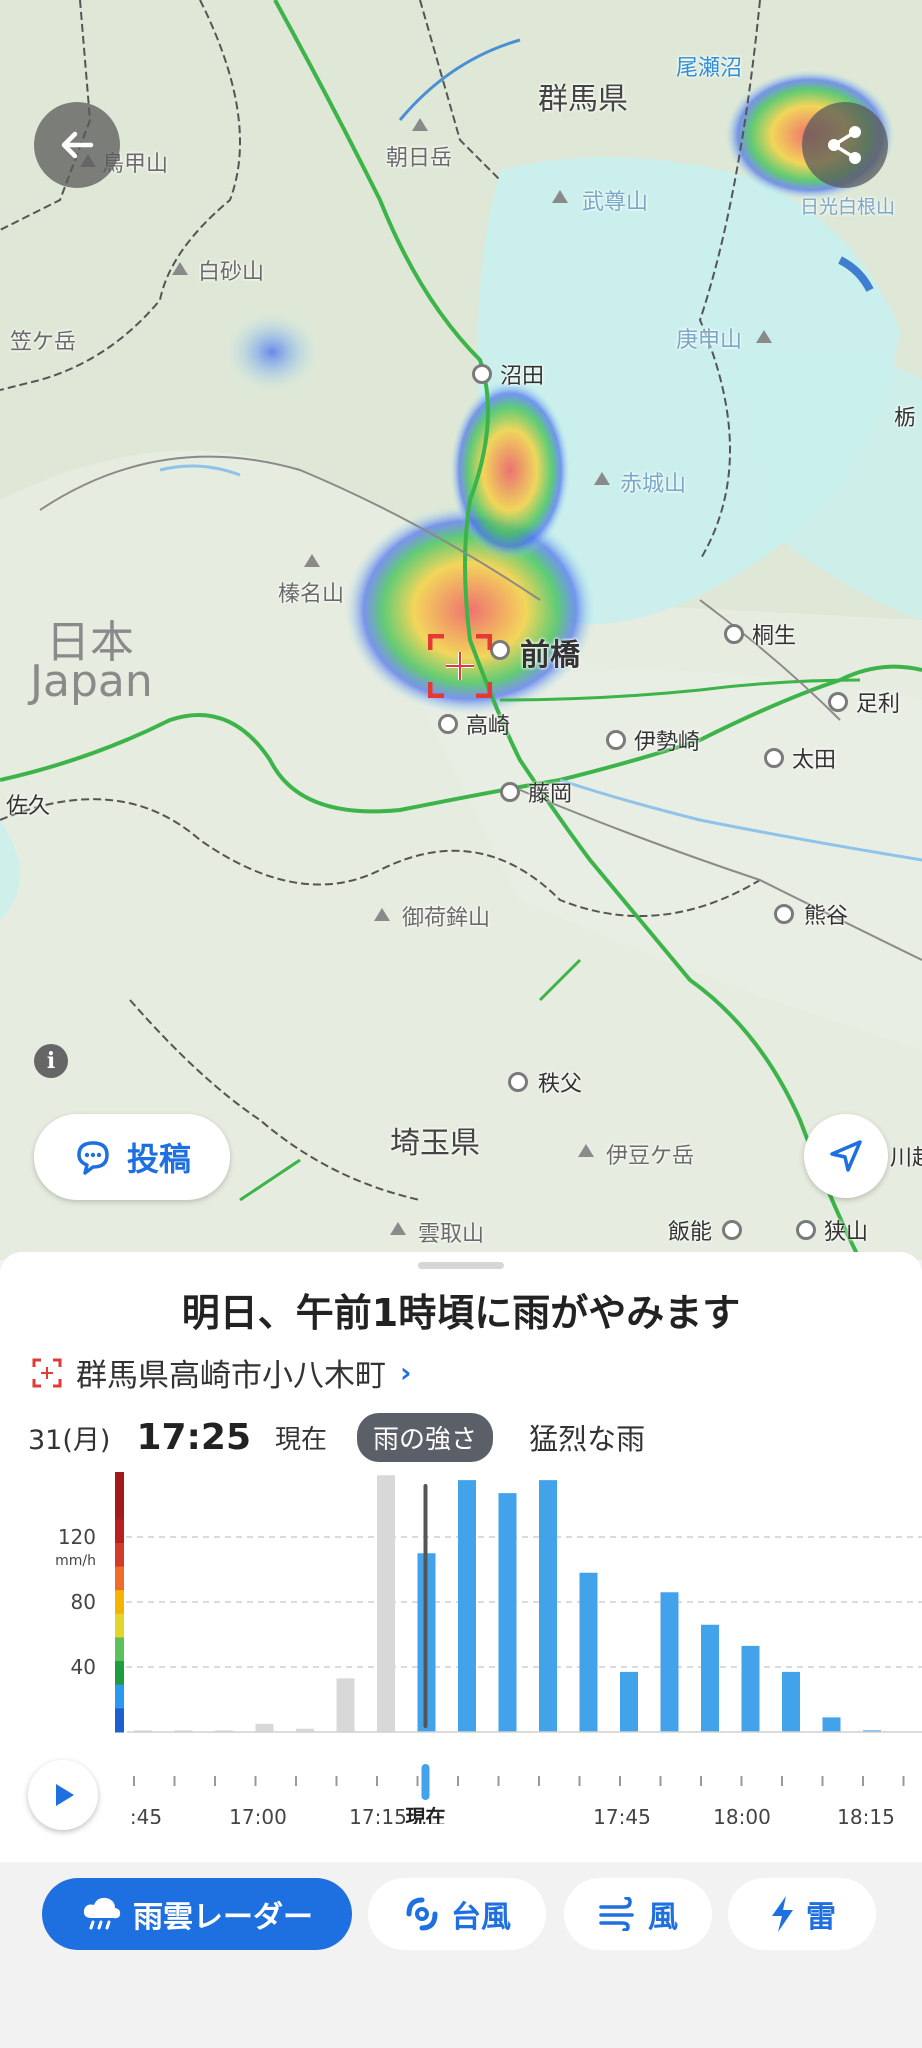 Image resolution: width=922 pixels, height=2048 pixels. What do you see at coordinates (616, 1914) in the screenshot?
I see `wind-icon` at bounding box center [616, 1914].